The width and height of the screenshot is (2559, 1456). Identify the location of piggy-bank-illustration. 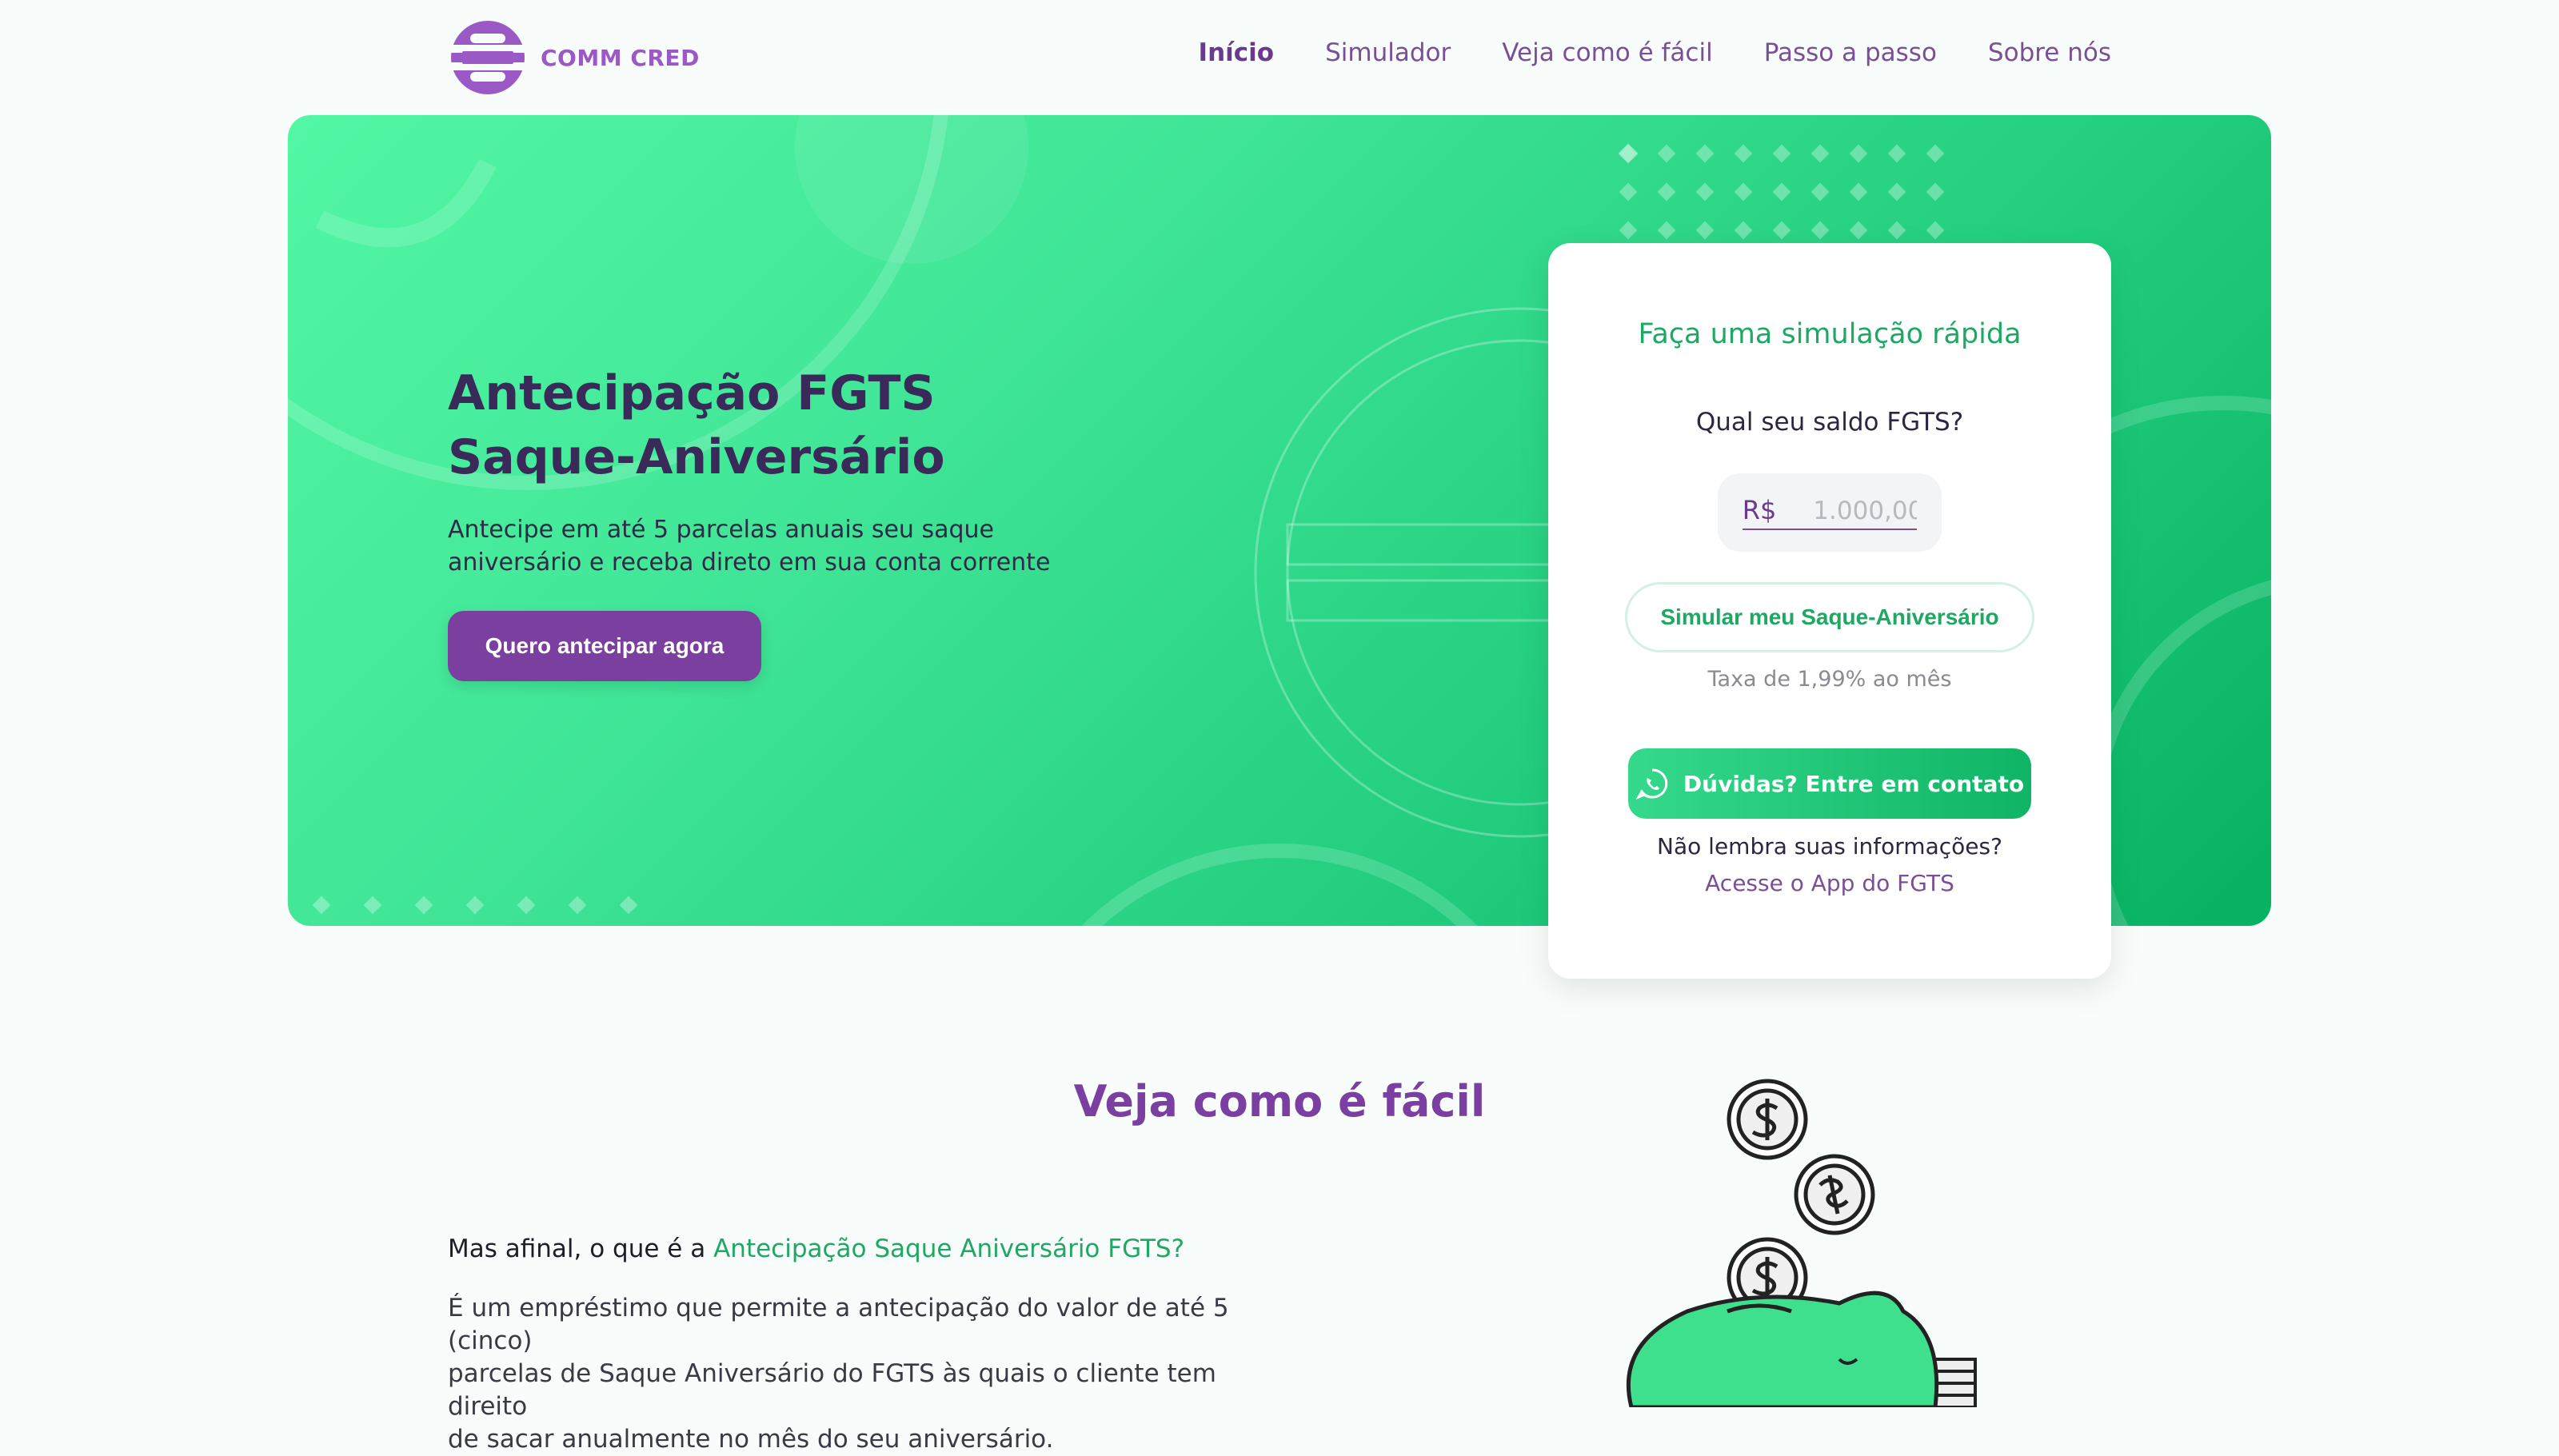
(1801, 1243).